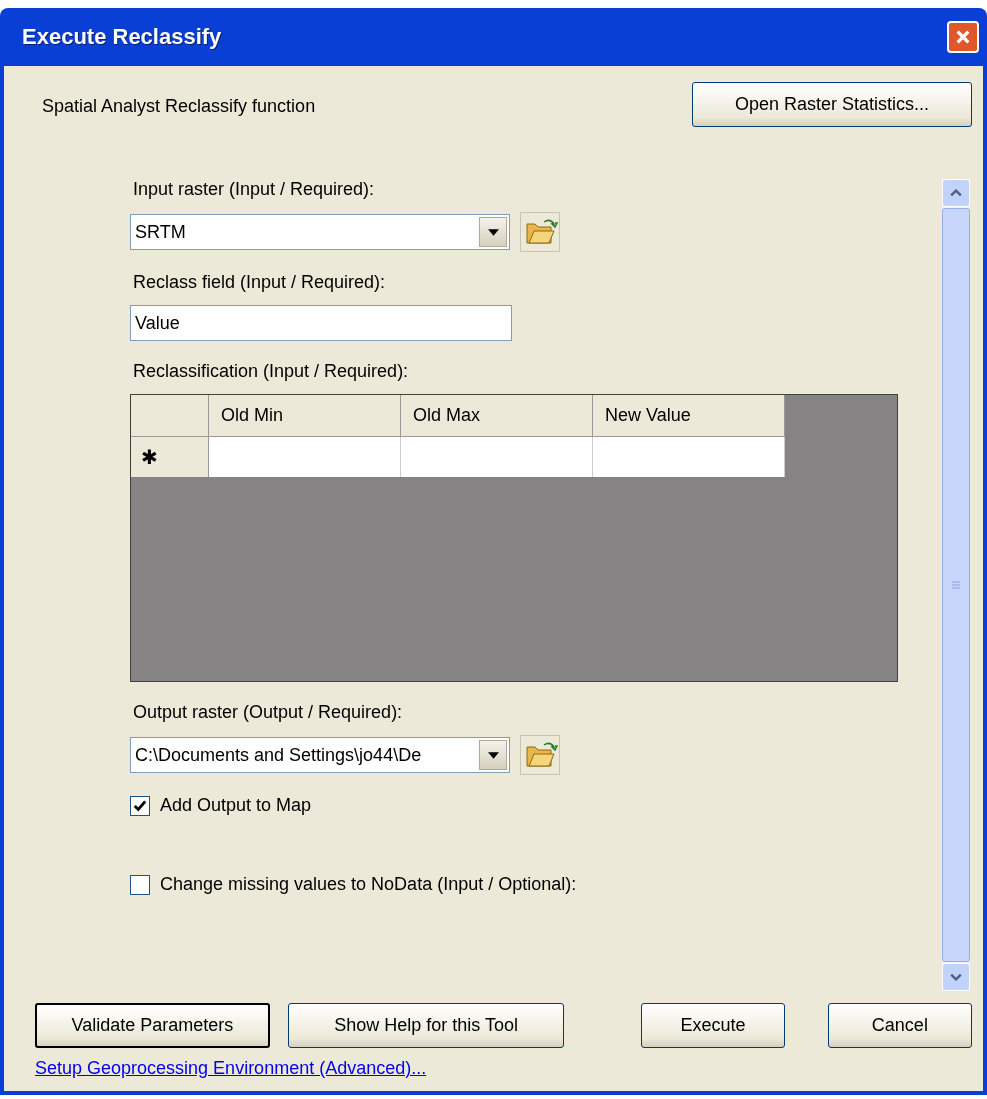 The image size is (987, 1099). What do you see at coordinates (320, 232) in the screenshot?
I see `dropdown-field: SRTM` at bounding box center [320, 232].